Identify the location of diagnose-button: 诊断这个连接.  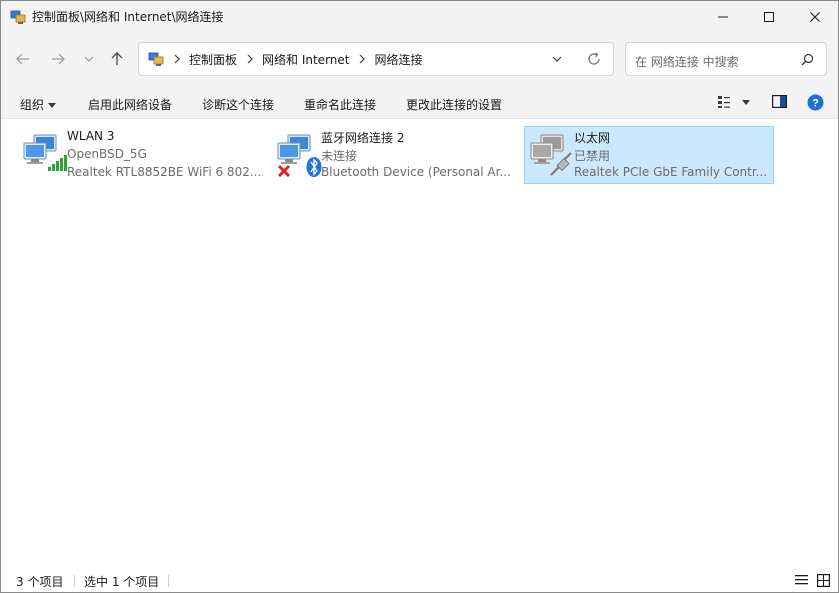
(238, 104).